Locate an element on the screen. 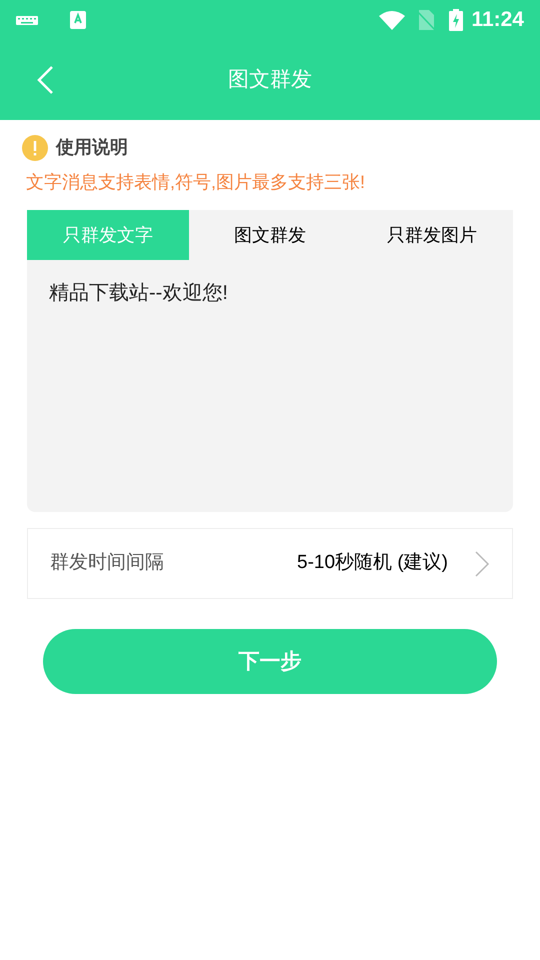  screen-title: 图文群发 is located at coordinates (270, 80).